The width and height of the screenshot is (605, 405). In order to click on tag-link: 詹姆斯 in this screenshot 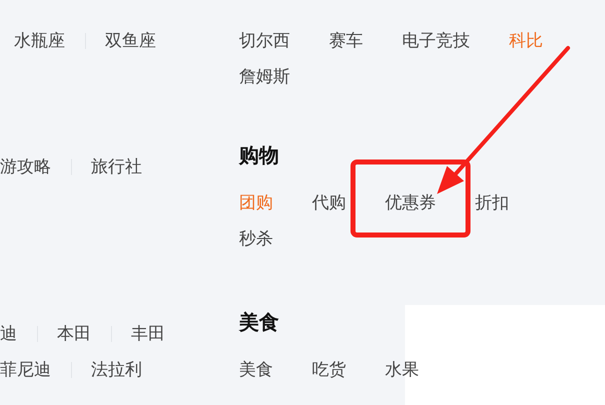, I will do `click(264, 77)`.